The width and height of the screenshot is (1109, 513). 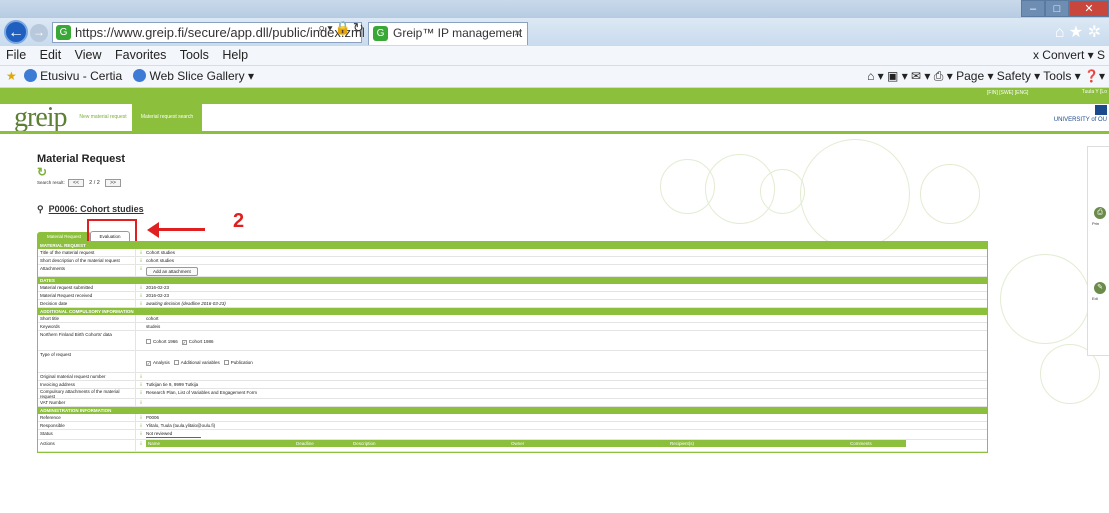 What do you see at coordinates (103, 117) in the screenshot?
I see `nav-new-material-request: New material request` at bounding box center [103, 117].